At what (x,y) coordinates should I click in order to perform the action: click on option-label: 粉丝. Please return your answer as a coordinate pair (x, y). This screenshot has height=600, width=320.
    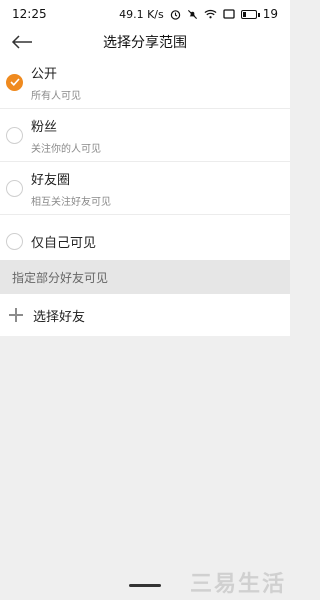
    Looking at the image, I should click on (44, 127).